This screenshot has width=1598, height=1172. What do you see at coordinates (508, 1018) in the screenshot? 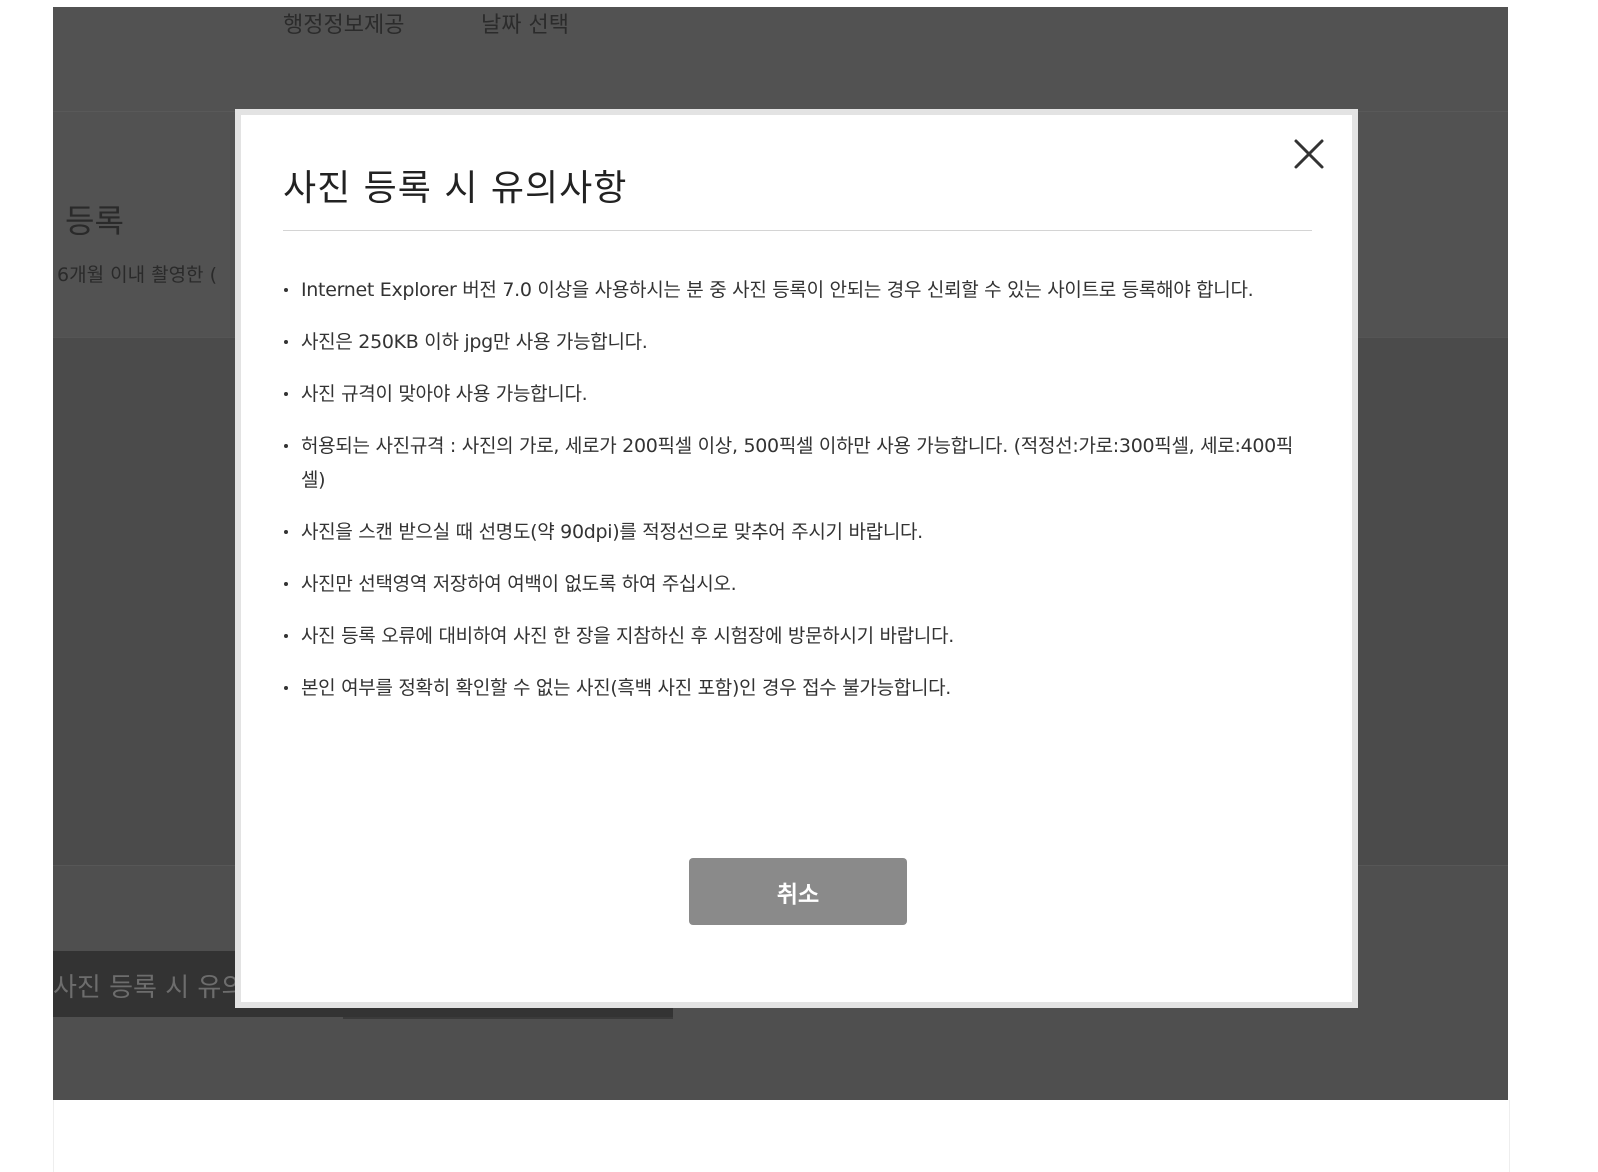
I see `divider` at bounding box center [508, 1018].